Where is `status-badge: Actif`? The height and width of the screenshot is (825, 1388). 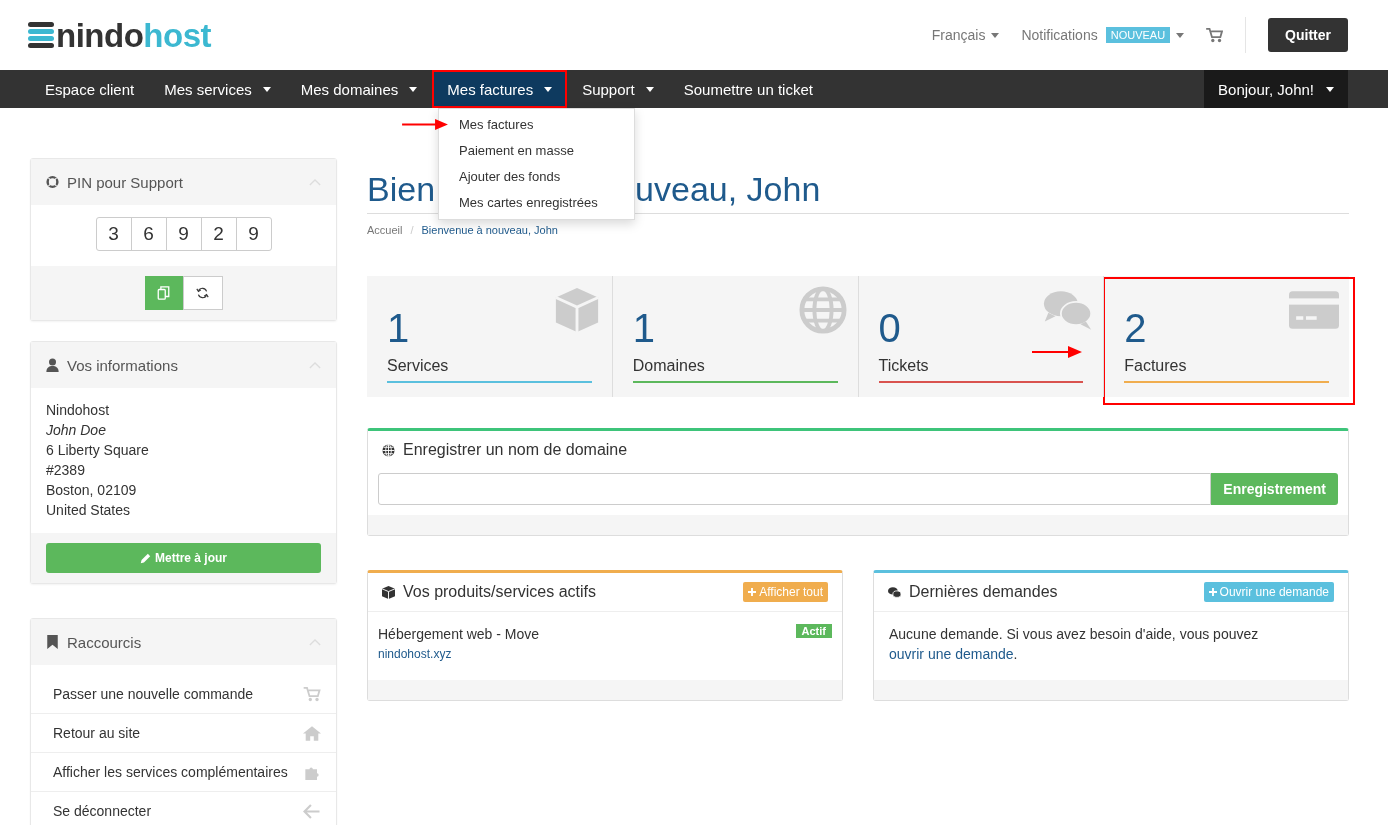 status-badge: Actif is located at coordinates (813, 631).